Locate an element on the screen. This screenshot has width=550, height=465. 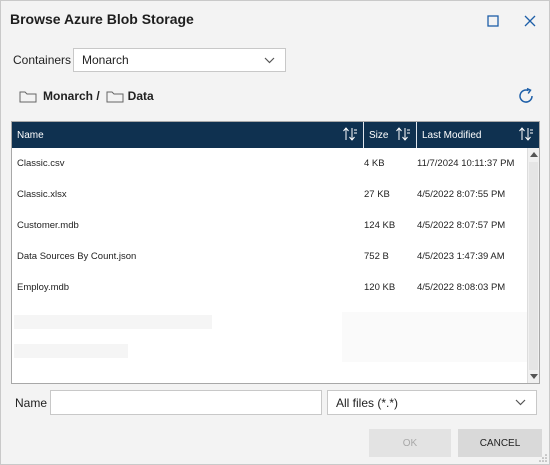
column-header-name: Name is located at coordinates (188, 135).